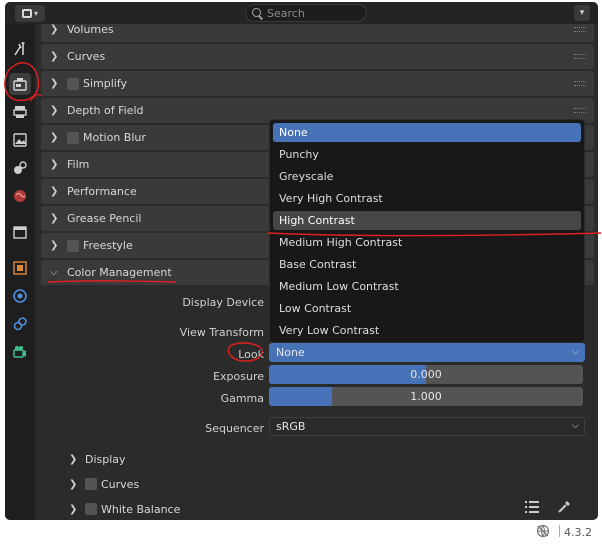 Image resolution: width=602 pixels, height=544 pixels. I want to click on menu-item: None, so click(427, 132).